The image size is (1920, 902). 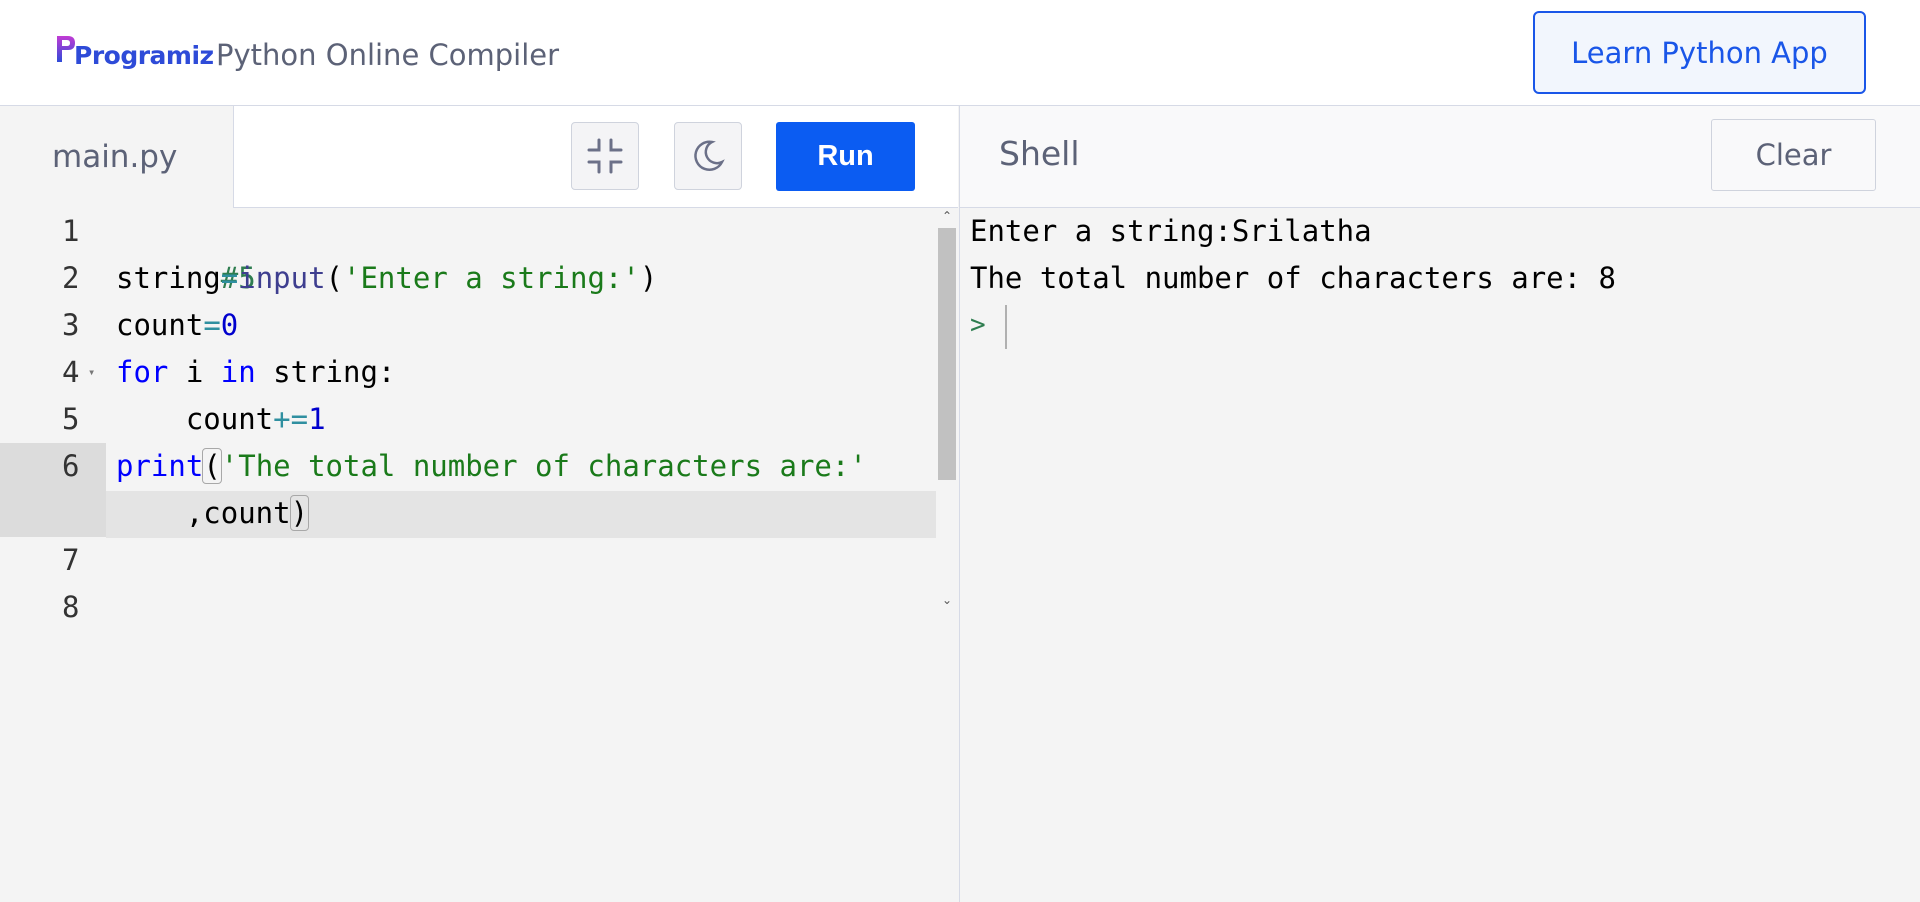 I want to click on scrollbar-thumb, so click(x=947, y=354).